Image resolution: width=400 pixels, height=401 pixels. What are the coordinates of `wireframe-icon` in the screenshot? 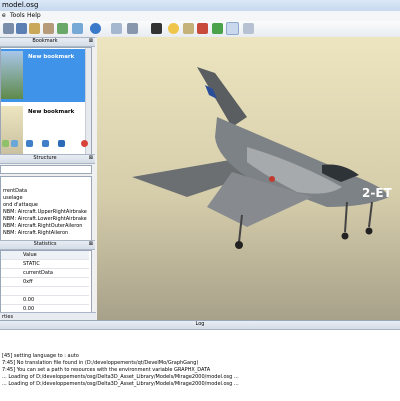 It's located at (202, 28).